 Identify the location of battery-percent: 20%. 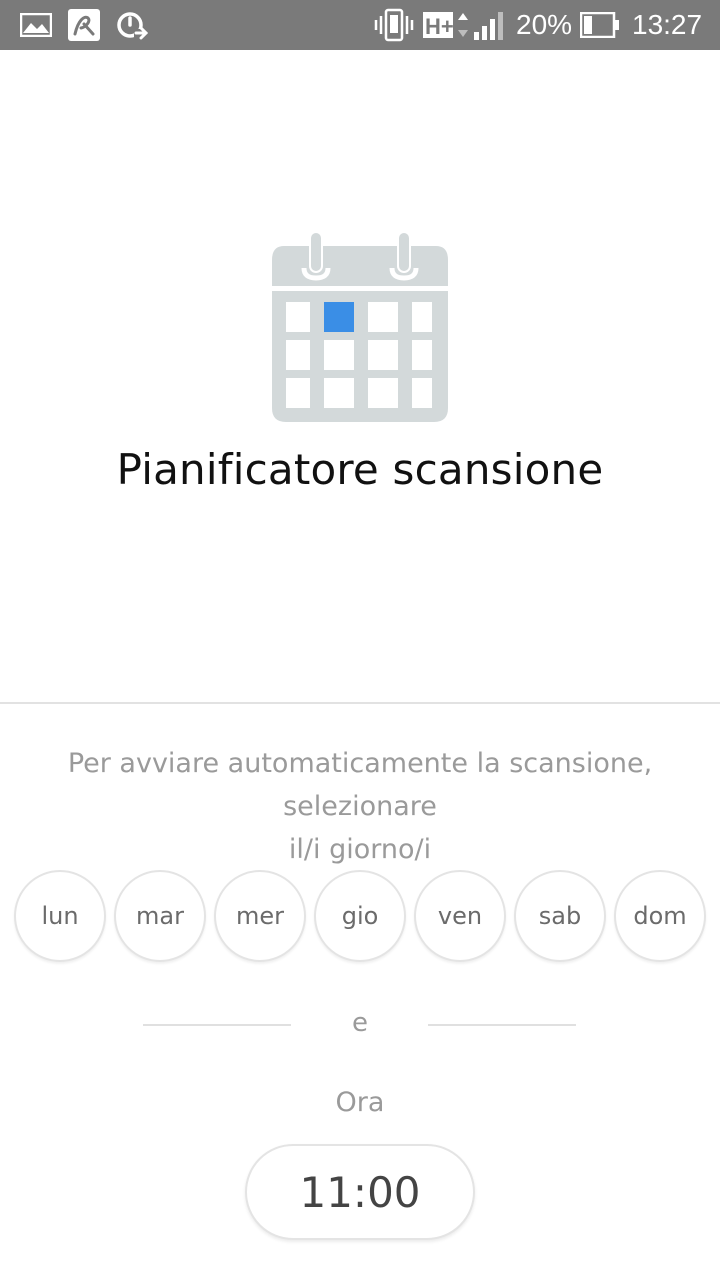
(544, 24).